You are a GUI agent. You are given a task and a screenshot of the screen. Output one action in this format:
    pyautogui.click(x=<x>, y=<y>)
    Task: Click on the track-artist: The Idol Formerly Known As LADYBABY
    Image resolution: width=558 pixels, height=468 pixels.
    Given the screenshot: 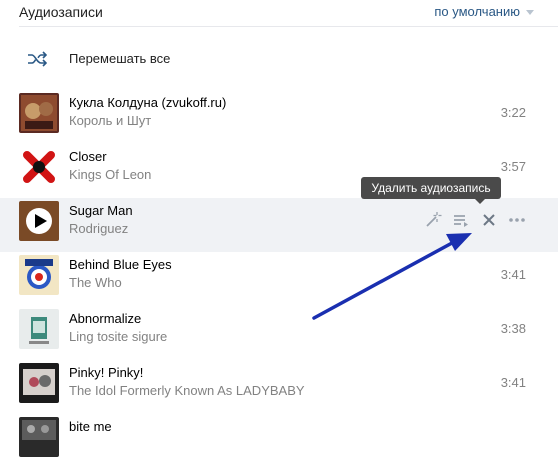 What is the action you would take?
    pyautogui.click(x=187, y=390)
    